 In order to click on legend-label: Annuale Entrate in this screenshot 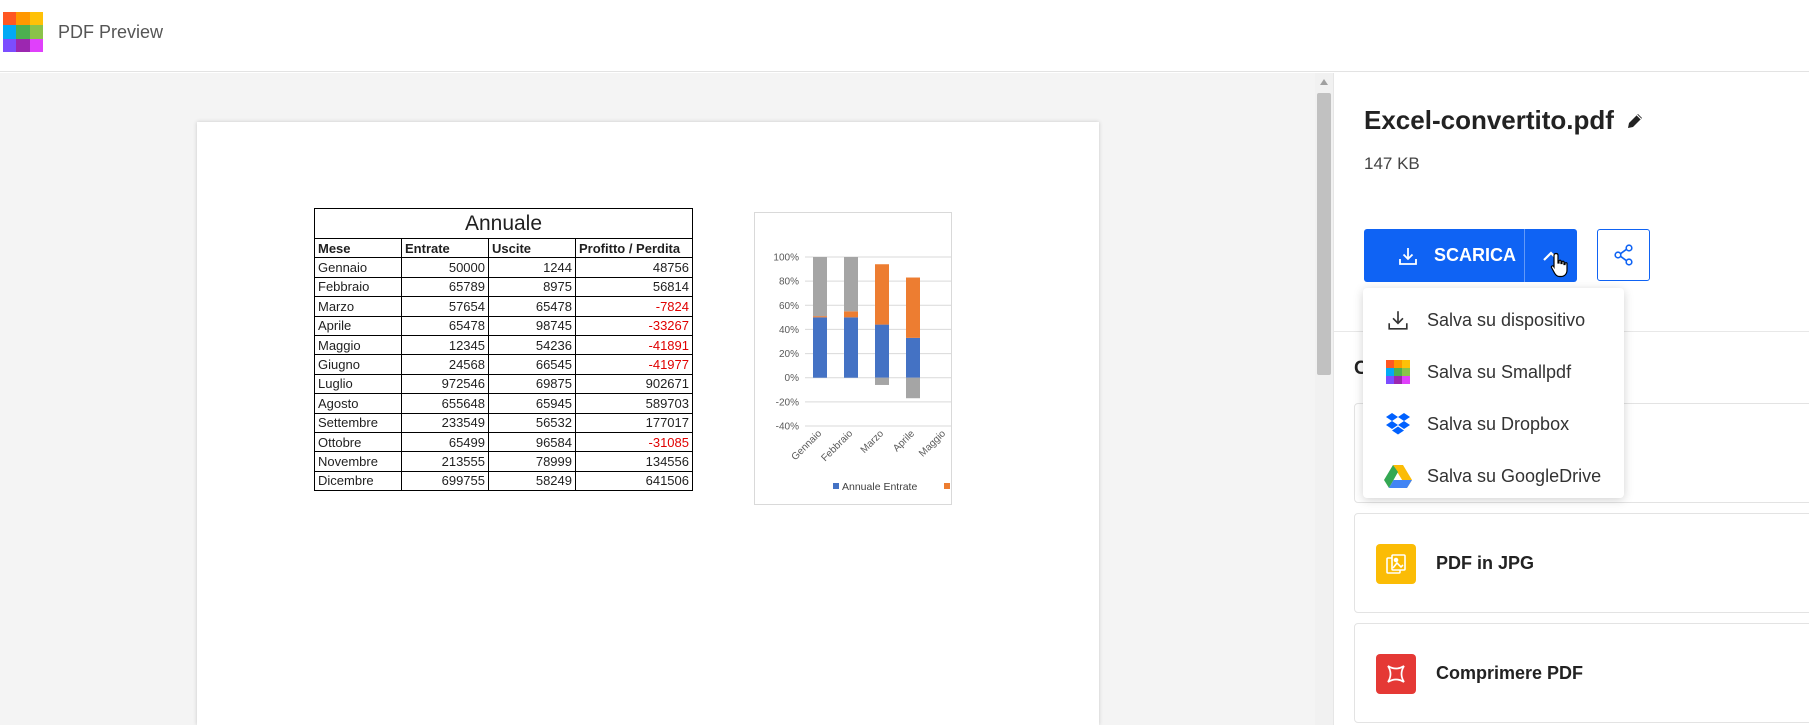, I will do `click(879, 487)`.